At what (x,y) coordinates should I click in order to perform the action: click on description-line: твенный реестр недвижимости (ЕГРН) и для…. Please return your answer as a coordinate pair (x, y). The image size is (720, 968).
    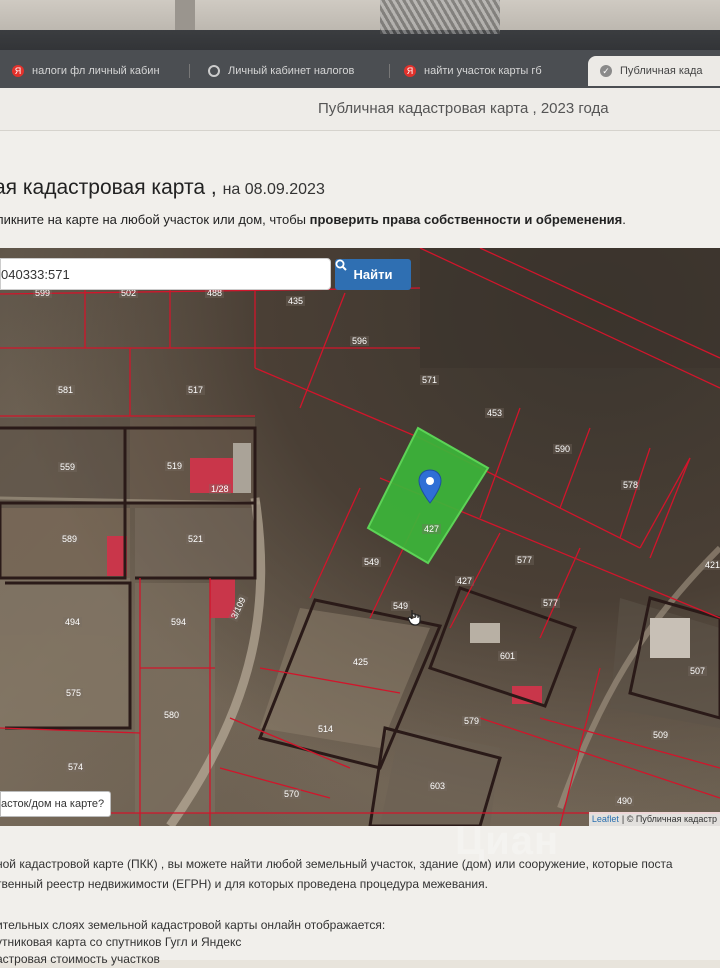
    Looking at the image, I should click on (244, 884).